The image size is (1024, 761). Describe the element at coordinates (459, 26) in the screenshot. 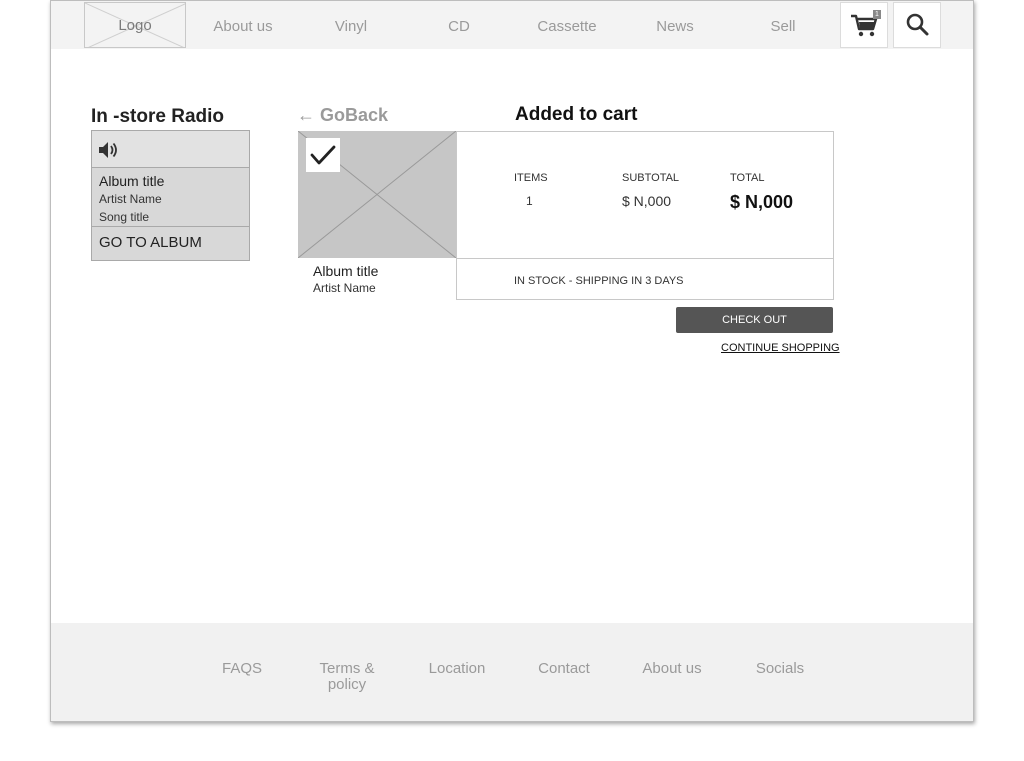

I see `nav-cd: CD` at that location.